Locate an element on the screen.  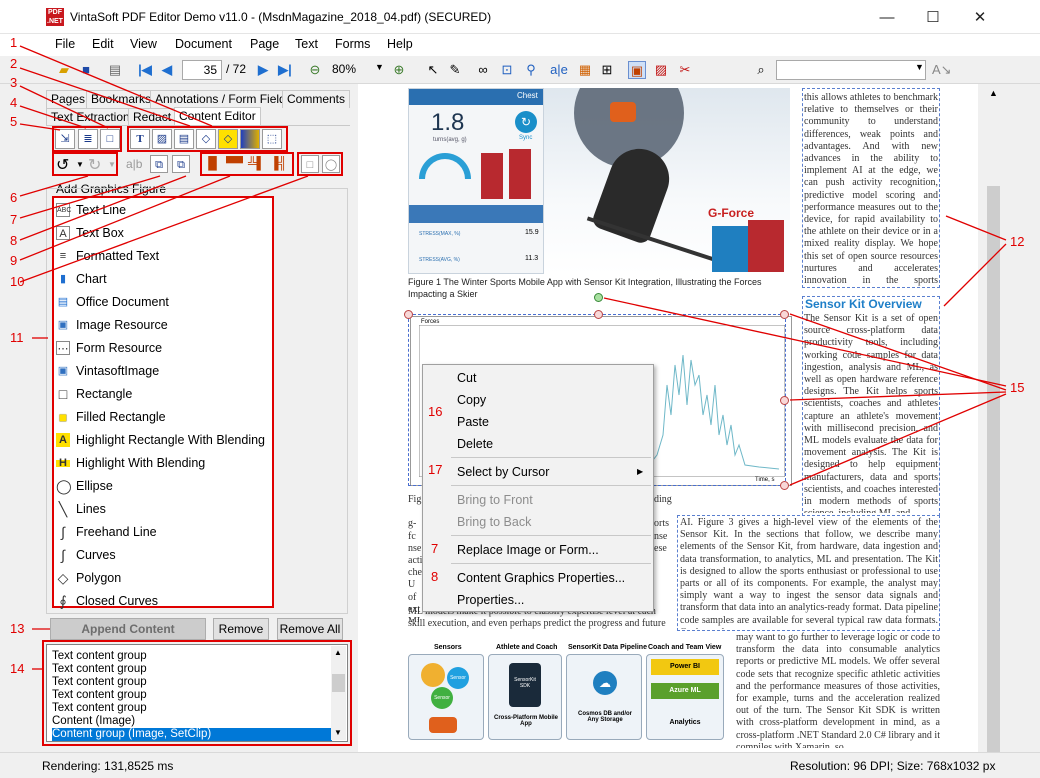
callout-number: 1 is located at coordinates (14, 42).